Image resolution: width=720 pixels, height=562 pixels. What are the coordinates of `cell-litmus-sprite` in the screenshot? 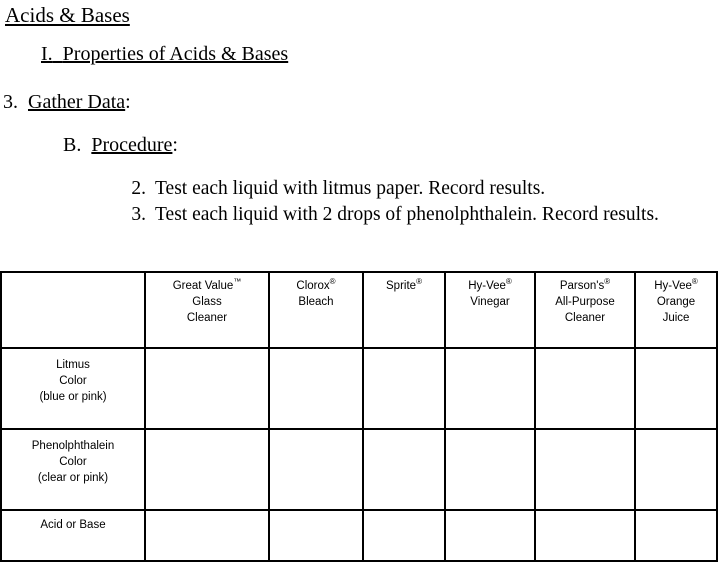 It's located at (404, 388).